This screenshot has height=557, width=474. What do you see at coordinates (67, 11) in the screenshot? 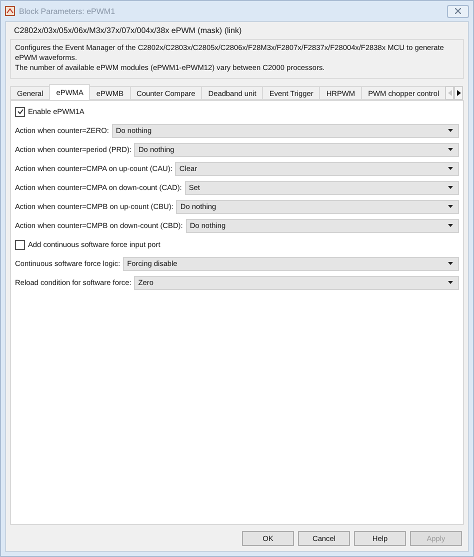
I see `window-title: Block Parameters: ePWM1` at bounding box center [67, 11].